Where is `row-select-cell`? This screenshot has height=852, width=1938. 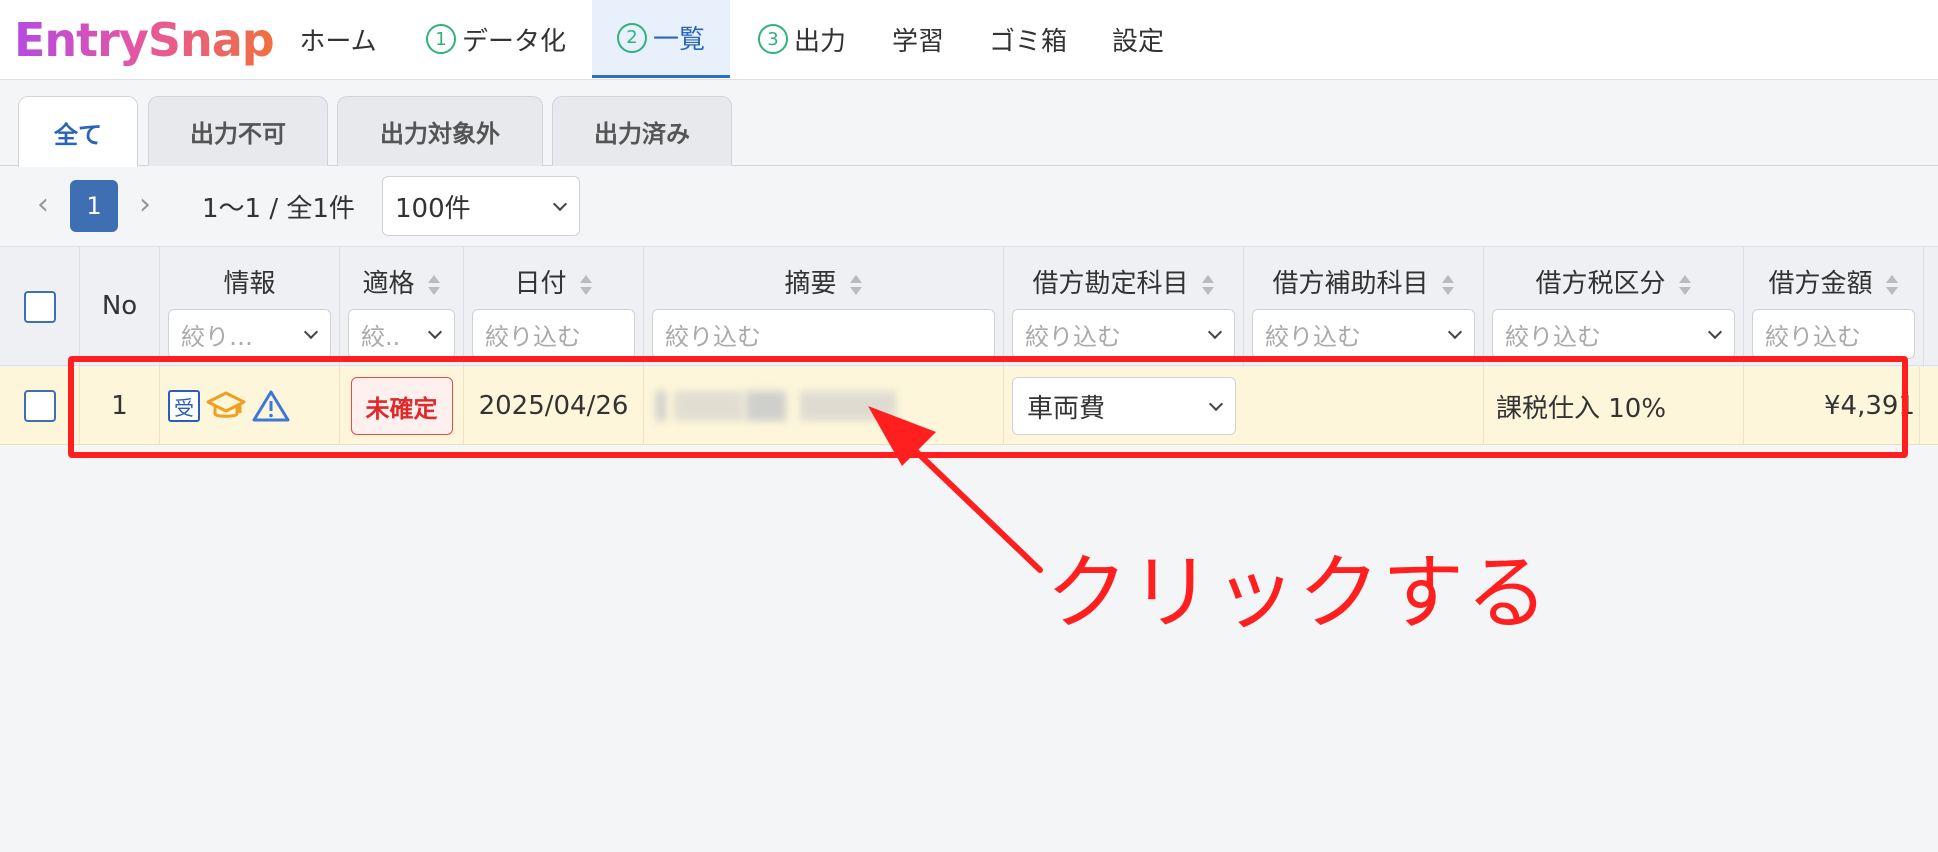 row-select-cell is located at coordinates (40, 406).